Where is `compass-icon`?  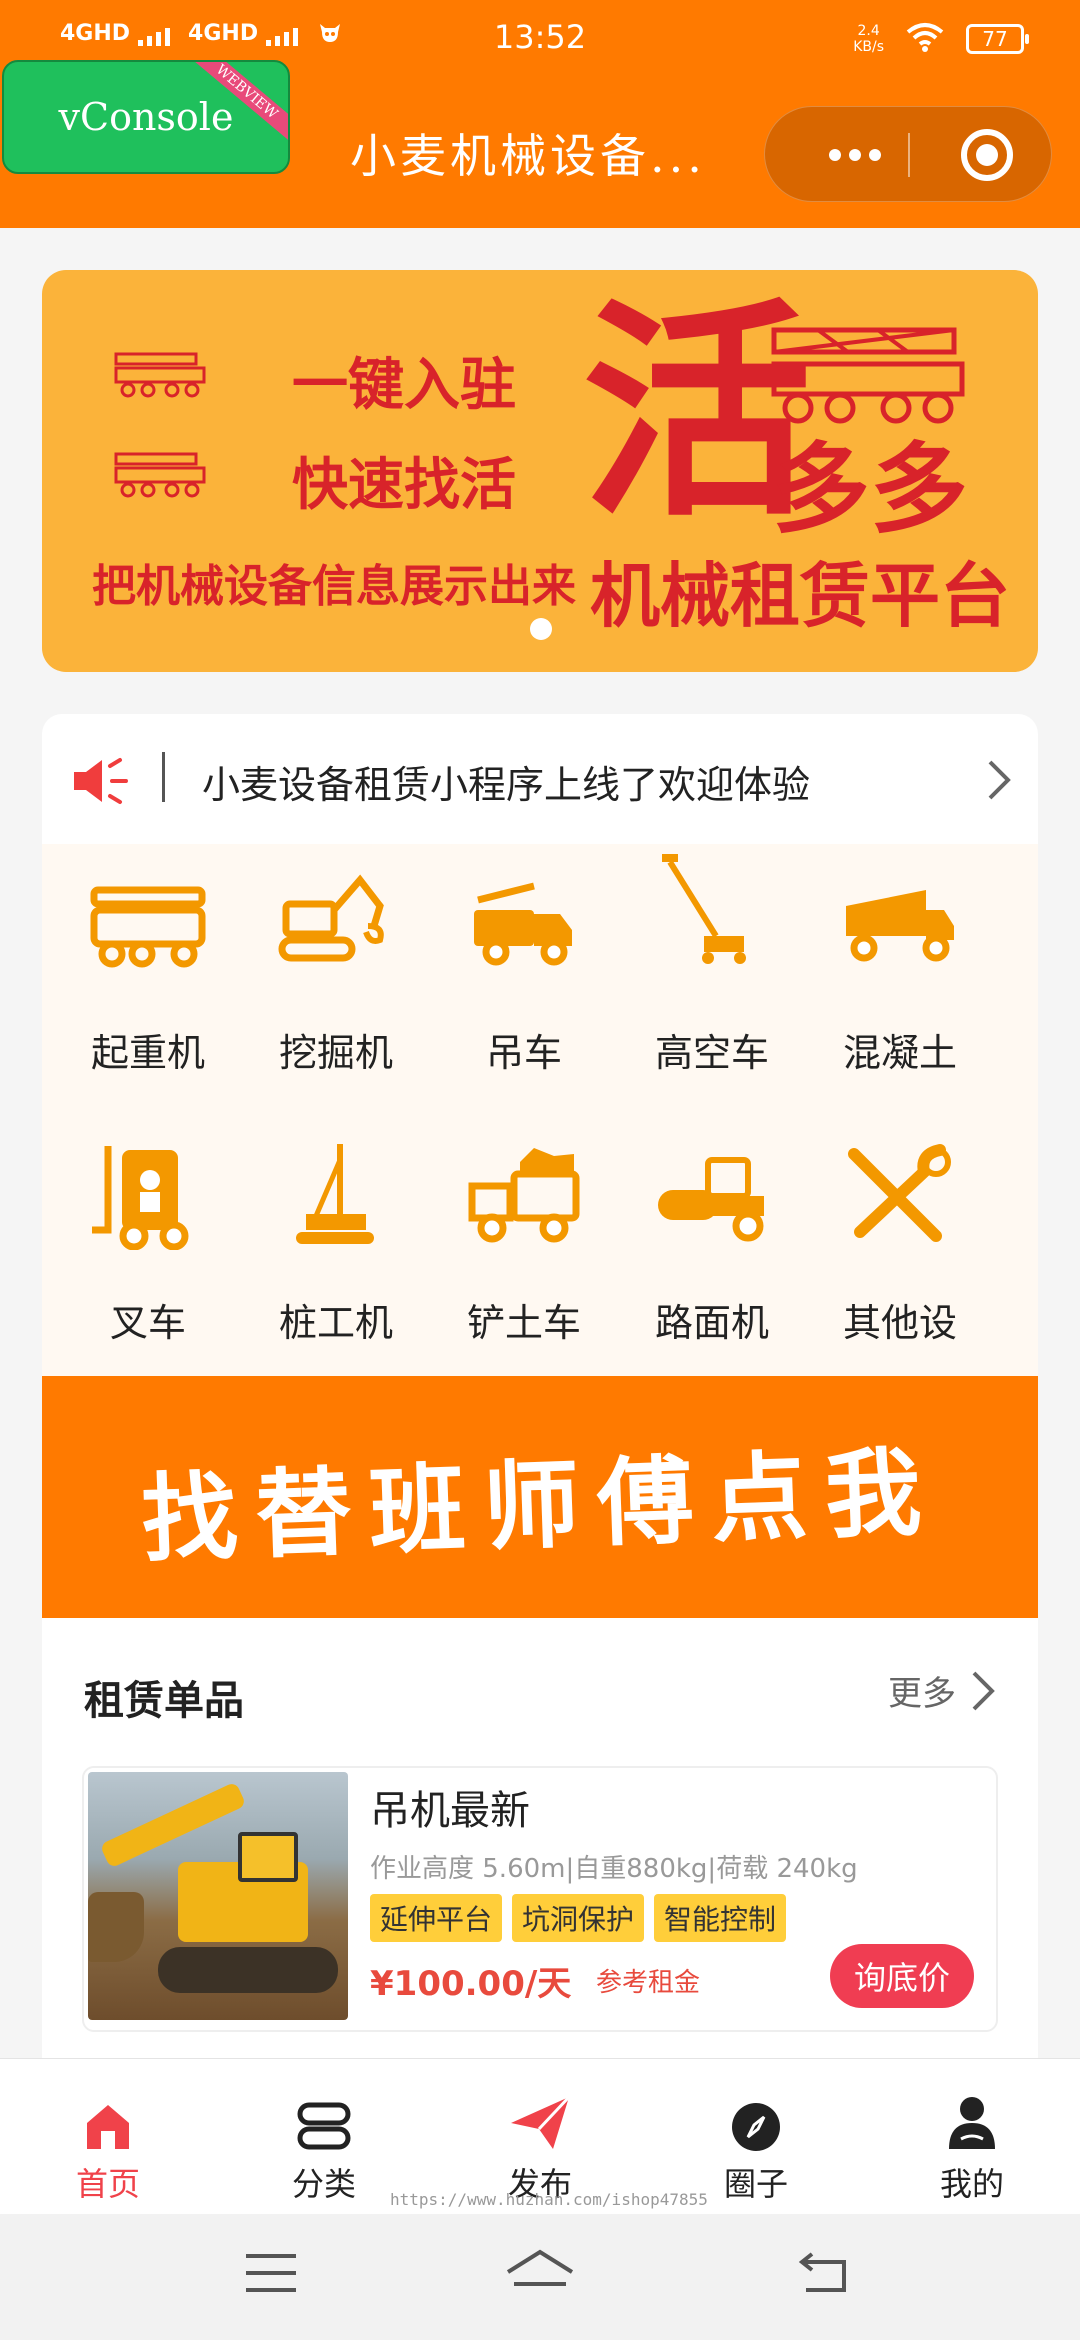 compass-icon is located at coordinates (756, 2127).